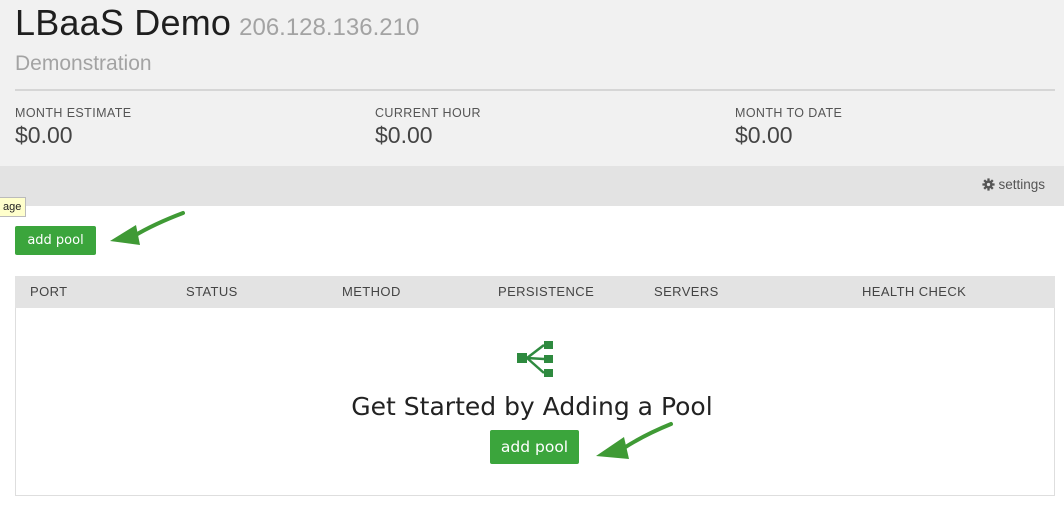  Describe the element at coordinates (686, 291) in the screenshot. I see `column-header-servers: SERVERS` at that location.